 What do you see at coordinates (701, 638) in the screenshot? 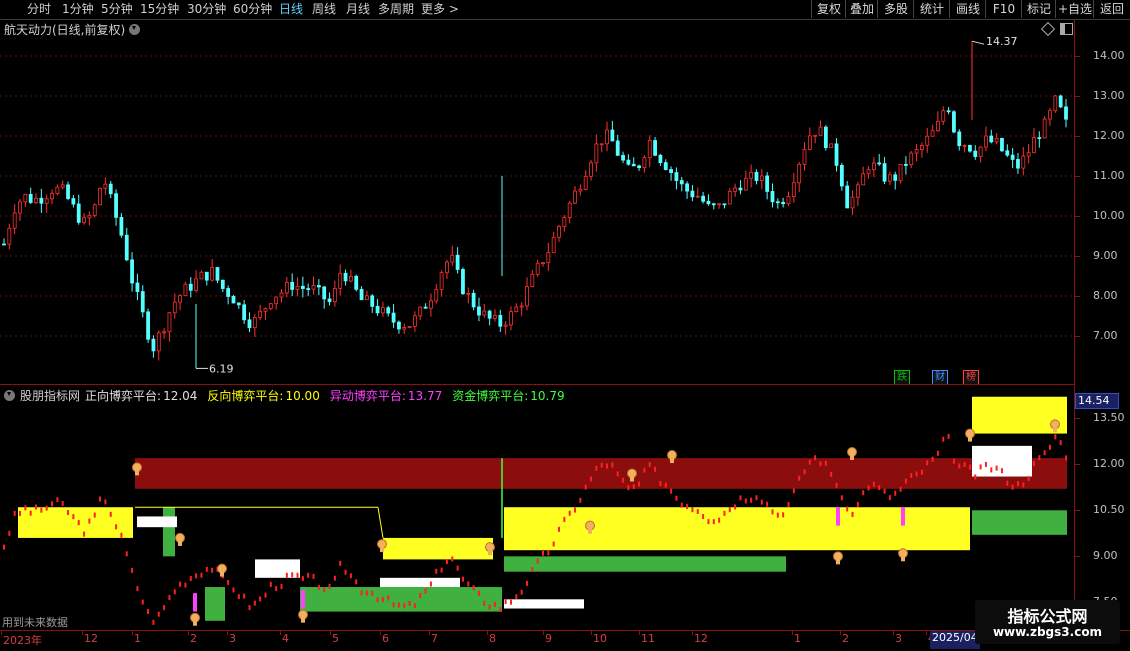
I see `date-label: 12` at bounding box center [701, 638].